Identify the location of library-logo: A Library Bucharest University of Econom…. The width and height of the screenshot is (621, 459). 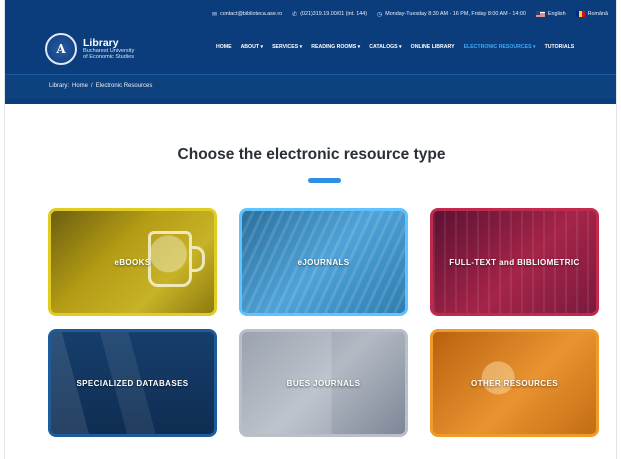
(89, 49).